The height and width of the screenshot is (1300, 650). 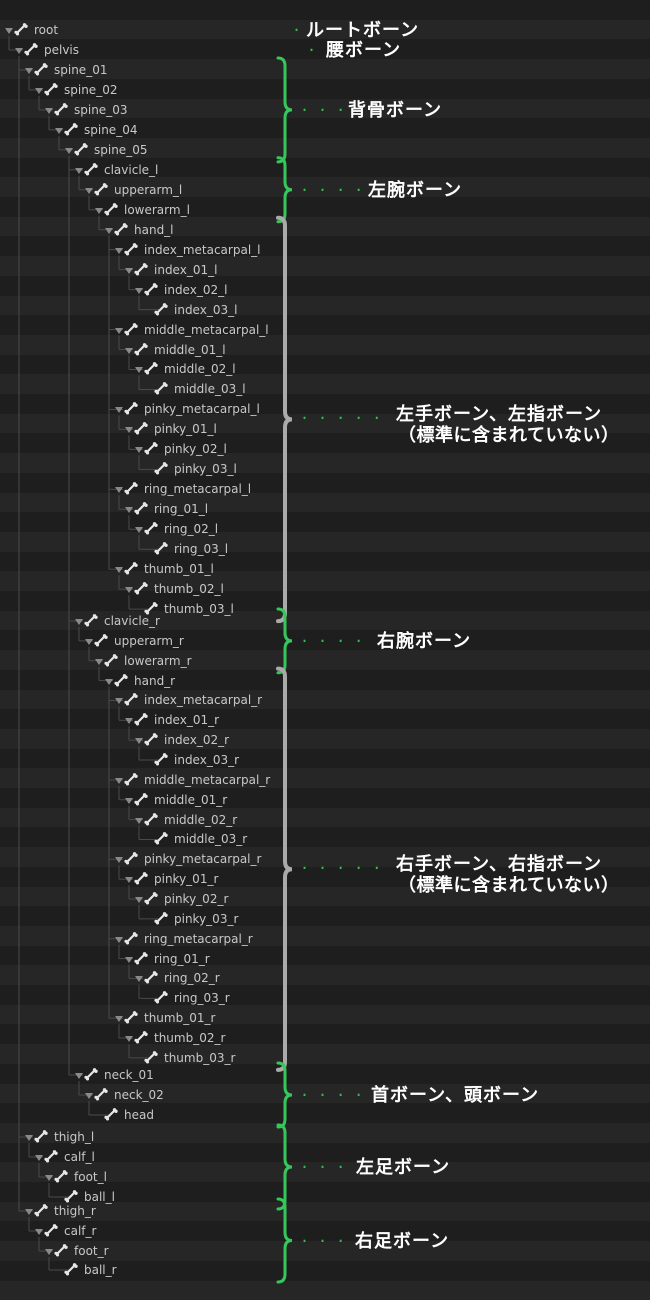 I want to click on annotation-label: 左足ボーン, so click(x=403, y=1167).